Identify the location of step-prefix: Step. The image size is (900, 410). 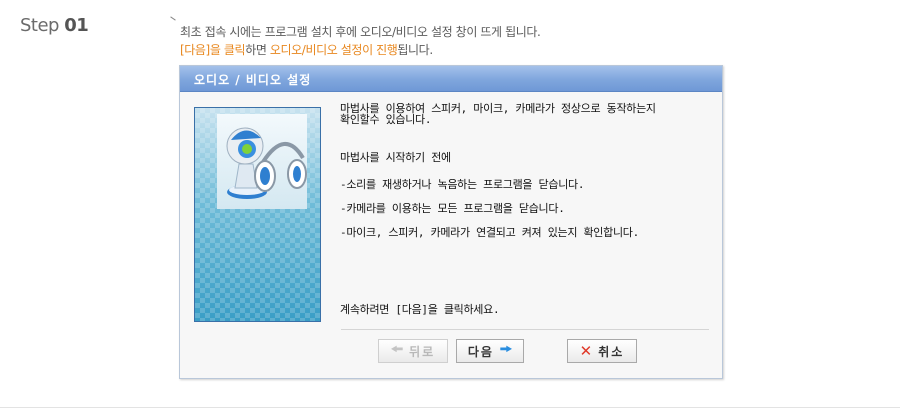
(39, 25).